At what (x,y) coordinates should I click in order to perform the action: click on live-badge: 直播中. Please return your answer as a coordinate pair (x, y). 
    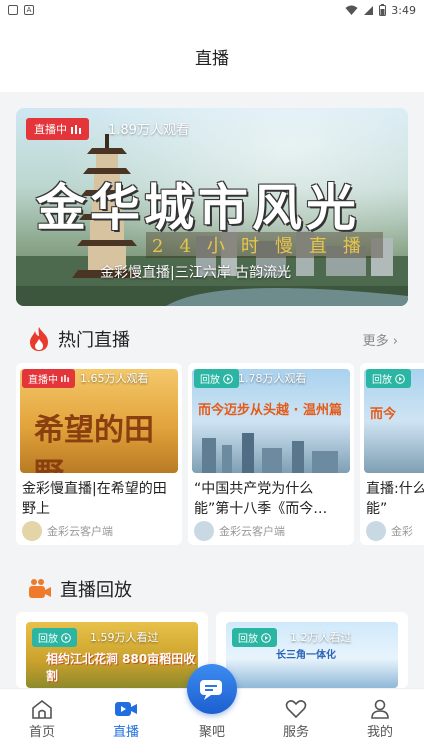
    Looking at the image, I should click on (57, 129).